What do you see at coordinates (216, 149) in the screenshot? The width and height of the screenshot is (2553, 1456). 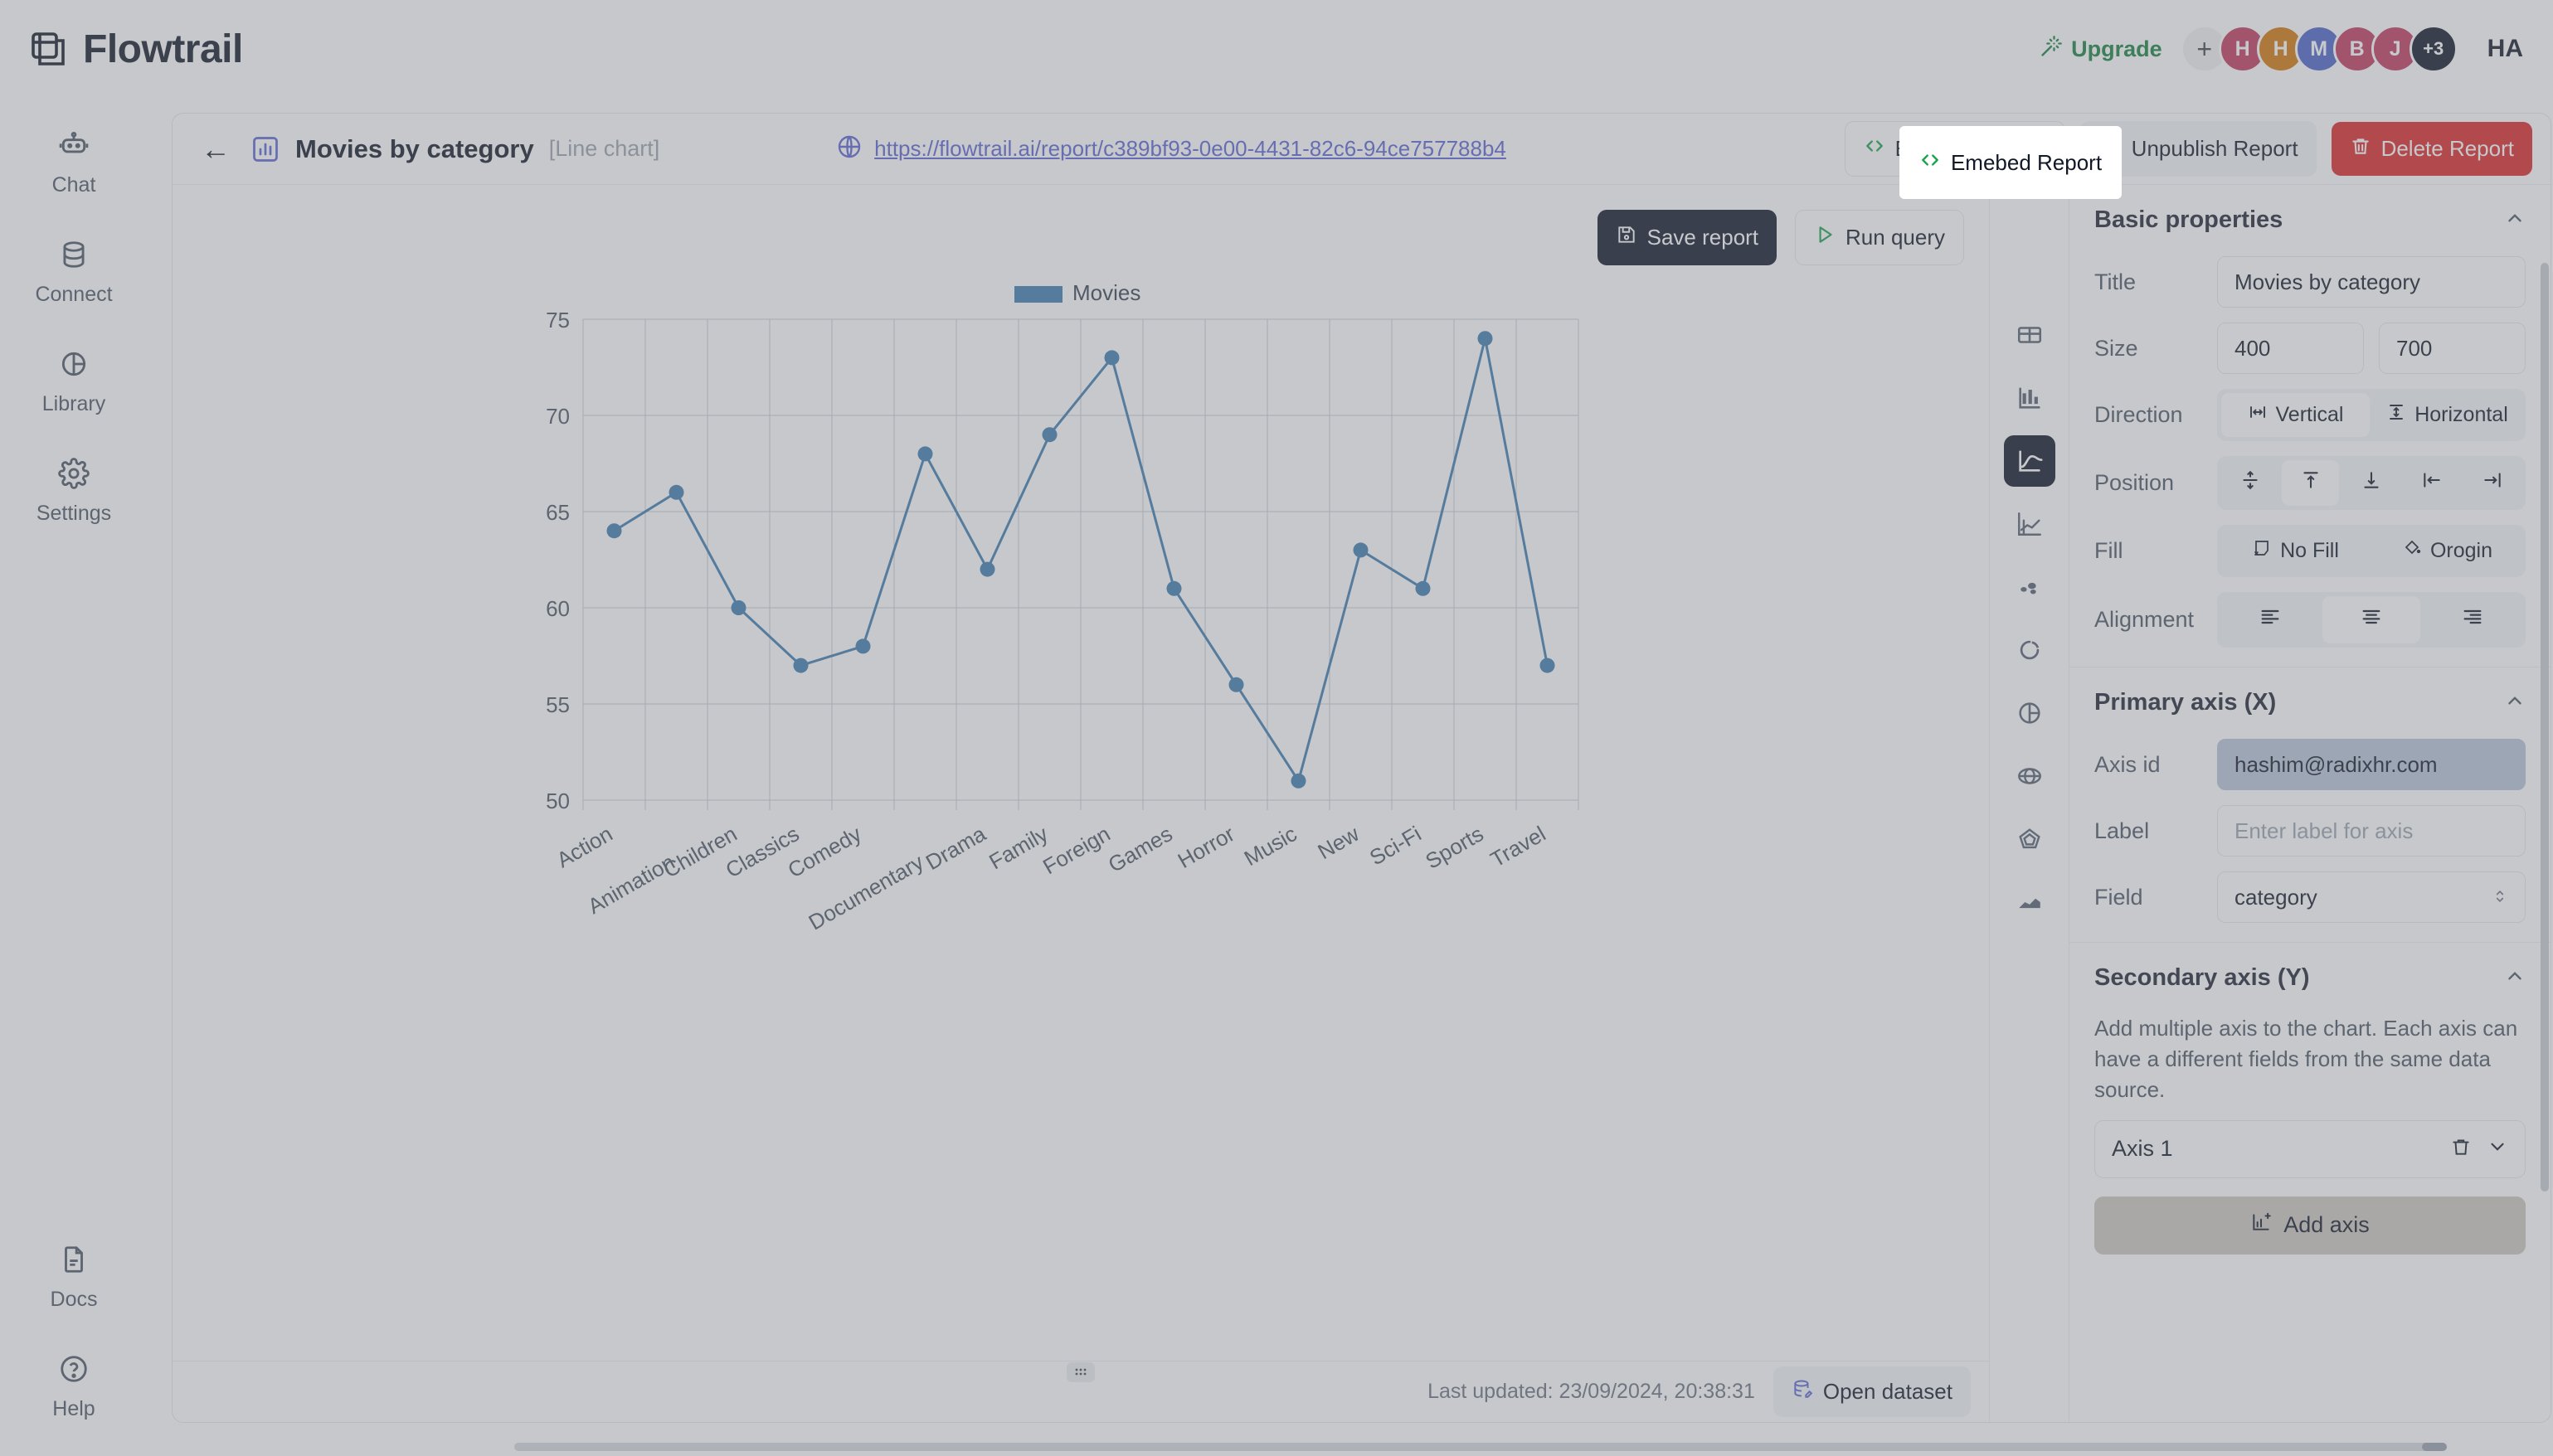 I see `back-arrow-icon: ←` at bounding box center [216, 149].